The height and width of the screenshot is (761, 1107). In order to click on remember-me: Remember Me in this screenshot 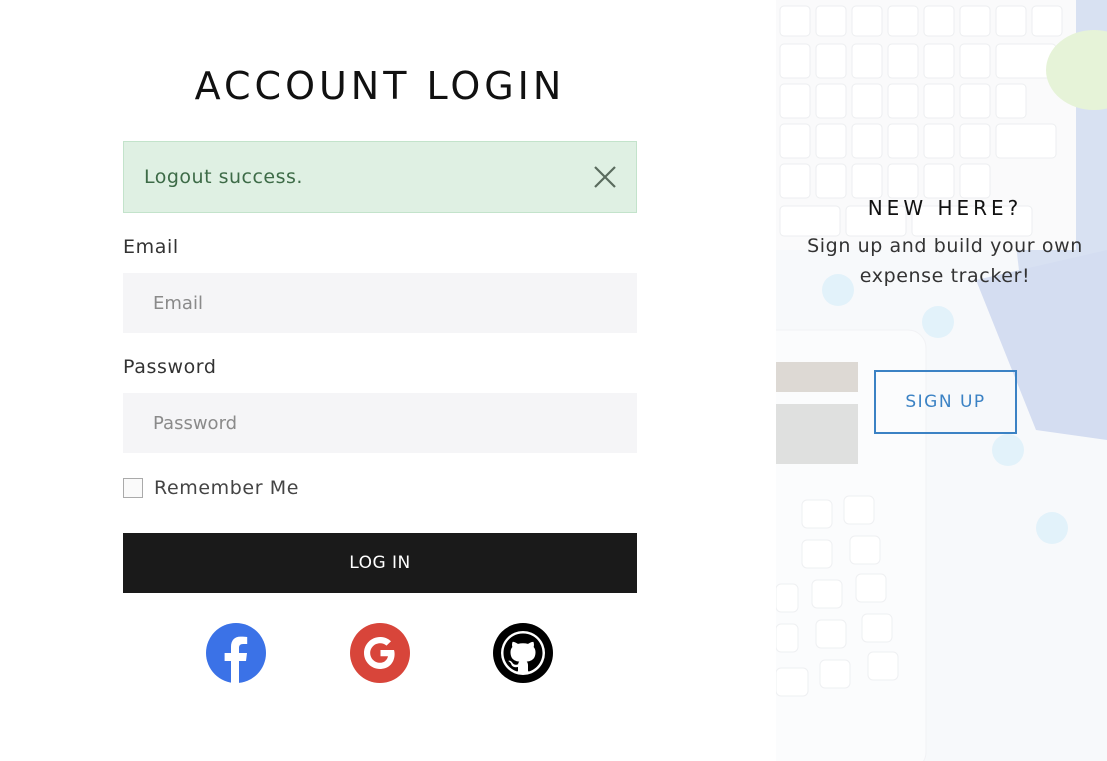, I will do `click(211, 488)`.